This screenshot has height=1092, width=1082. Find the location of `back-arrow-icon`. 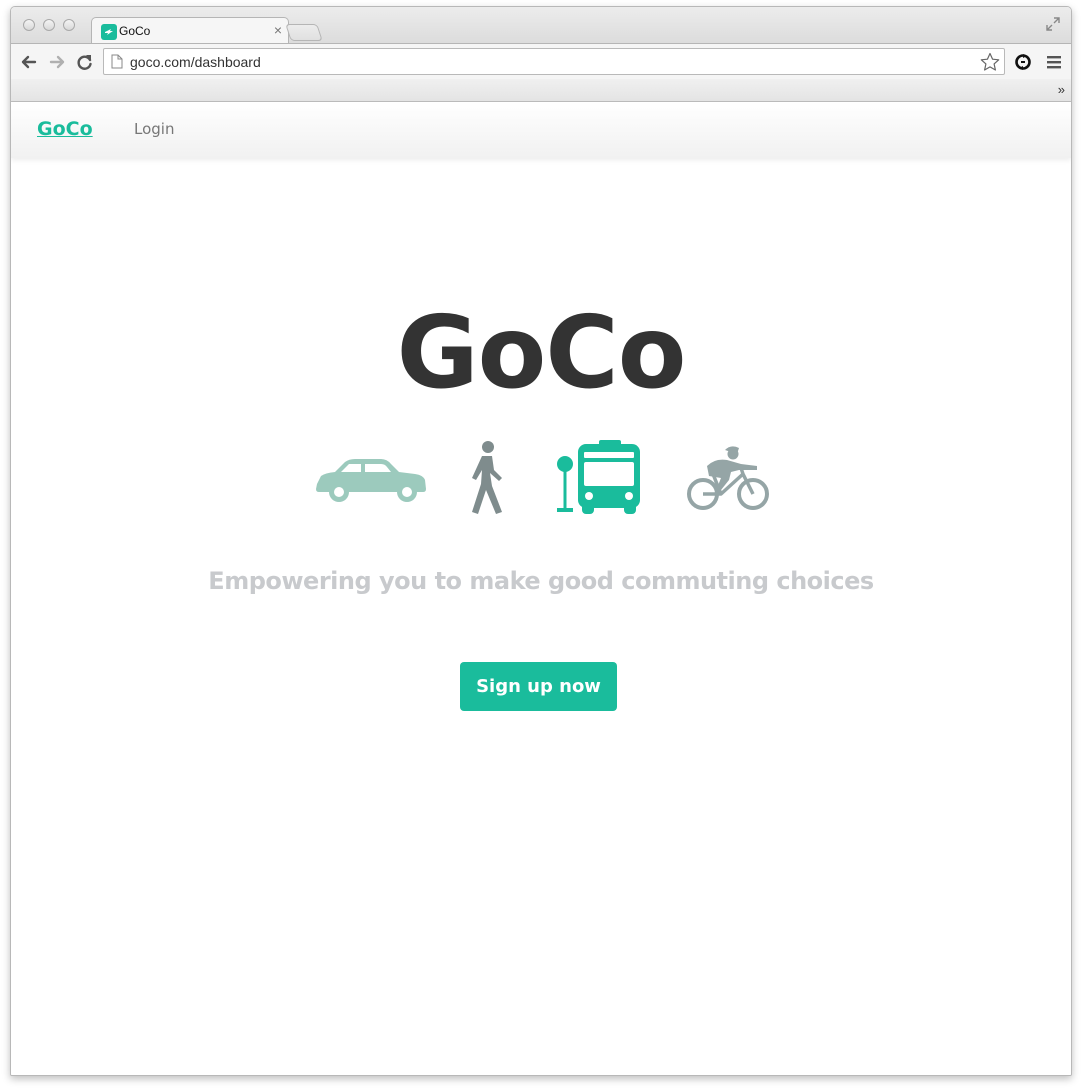

back-arrow-icon is located at coordinates (29, 62).